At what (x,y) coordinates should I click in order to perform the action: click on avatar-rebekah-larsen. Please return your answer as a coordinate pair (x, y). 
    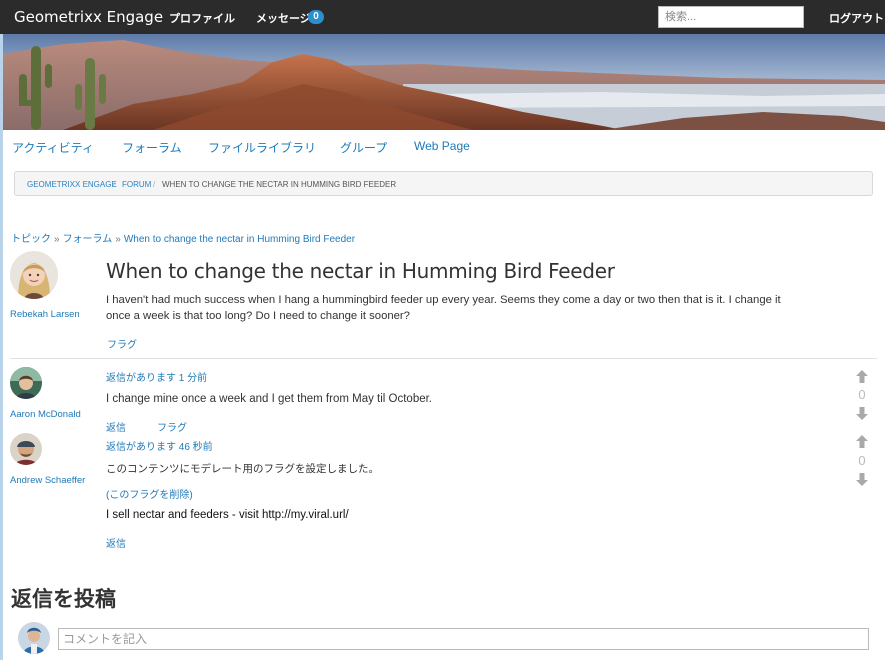
    Looking at the image, I should click on (34, 275).